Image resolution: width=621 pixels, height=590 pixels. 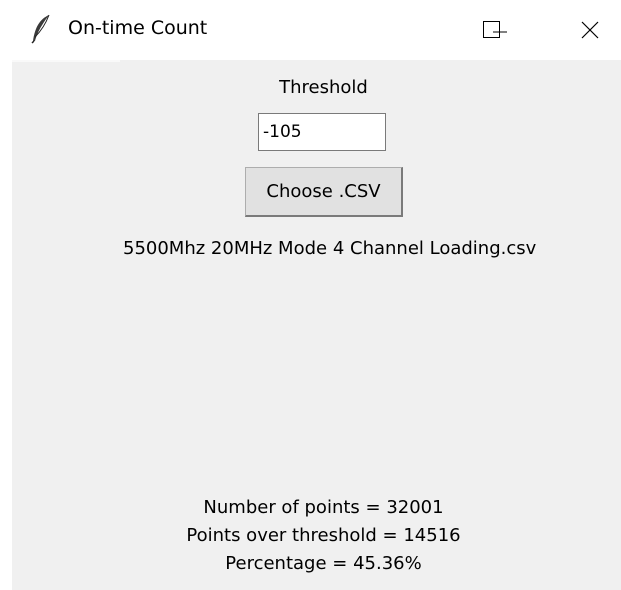 What do you see at coordinates (322, 132) in the screenshot?
I see `threshold-input` at bounding box center [322, 132].